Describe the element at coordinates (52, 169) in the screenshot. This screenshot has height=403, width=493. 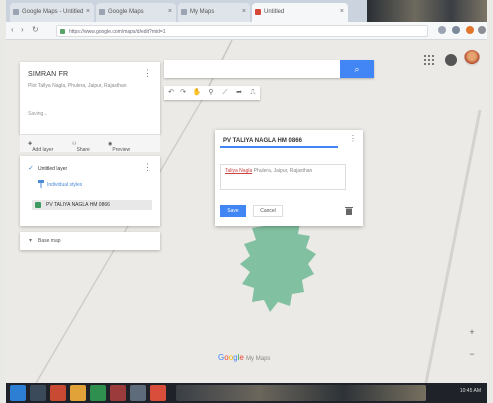
I see `layer-name: Untitled layer` at that location.